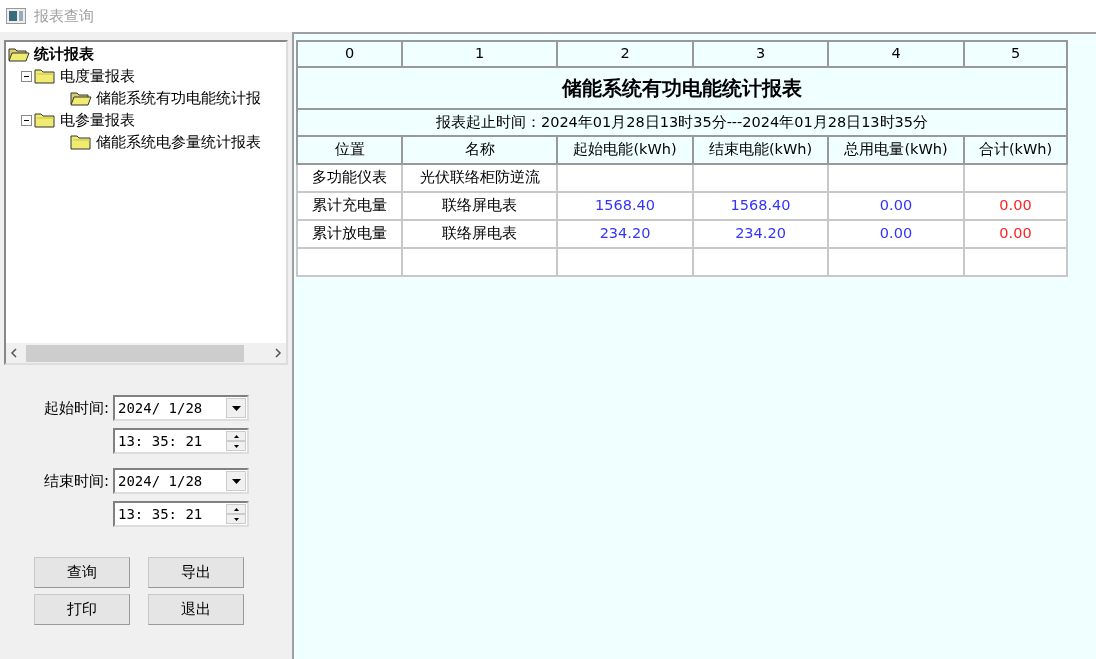  What do you see at coordinates (97, 76) in the screenshot?
I see `tree-item: 电度量报表` at bounding box center [97, 76].